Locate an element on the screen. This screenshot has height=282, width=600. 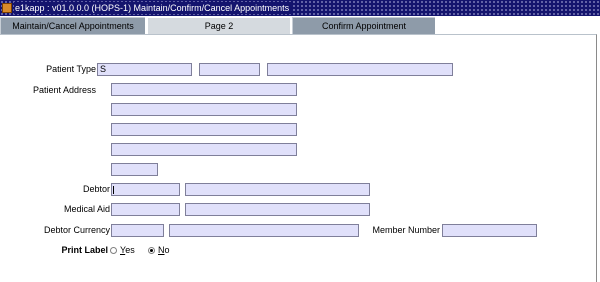
text-cursor is located at coordinates (113, 190).